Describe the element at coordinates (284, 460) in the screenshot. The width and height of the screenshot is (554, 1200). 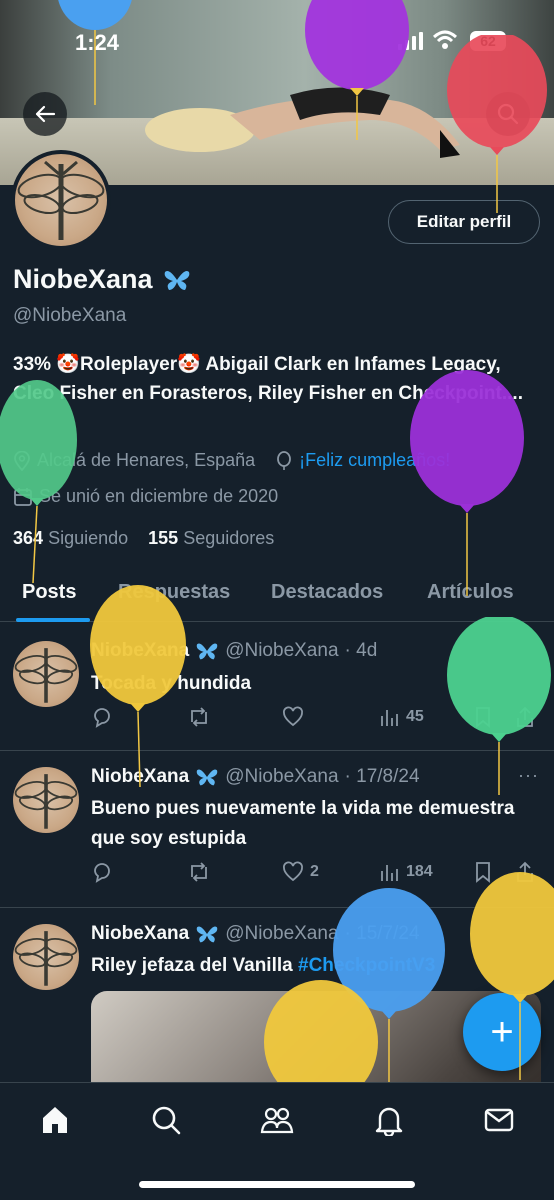
I see `balloon-icon` at that location.